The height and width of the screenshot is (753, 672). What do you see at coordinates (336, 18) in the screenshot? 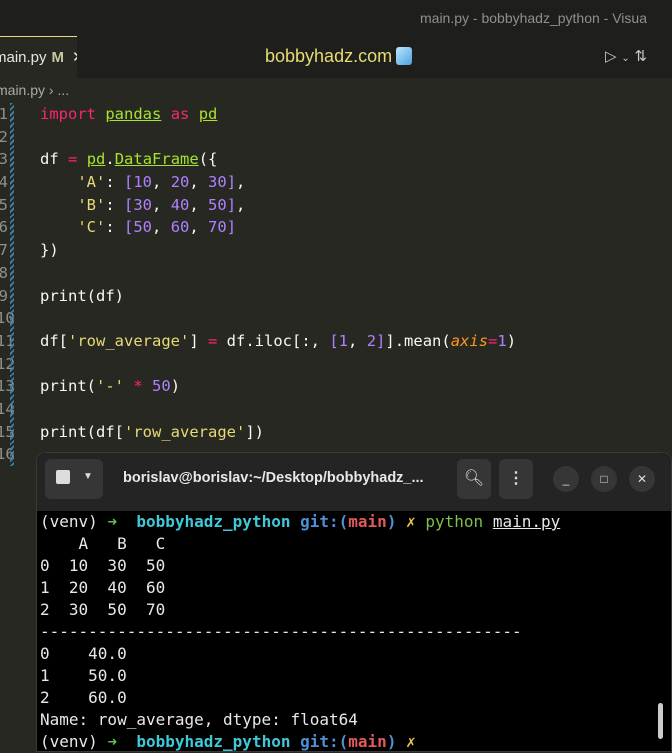
I see `window-titlebar: main.py - bobbyhadz_python - Visua` at bounding box center [336, 18].